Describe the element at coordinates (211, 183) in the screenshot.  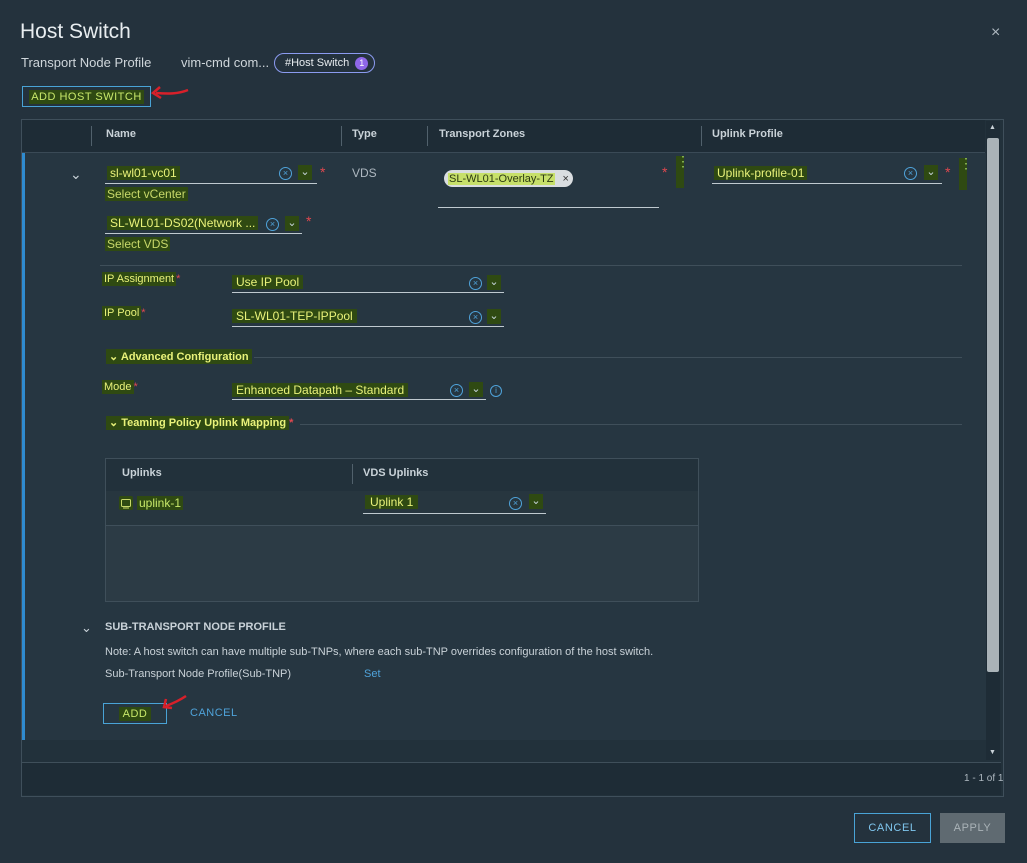
I see `vcenter-field-underline` at that location.